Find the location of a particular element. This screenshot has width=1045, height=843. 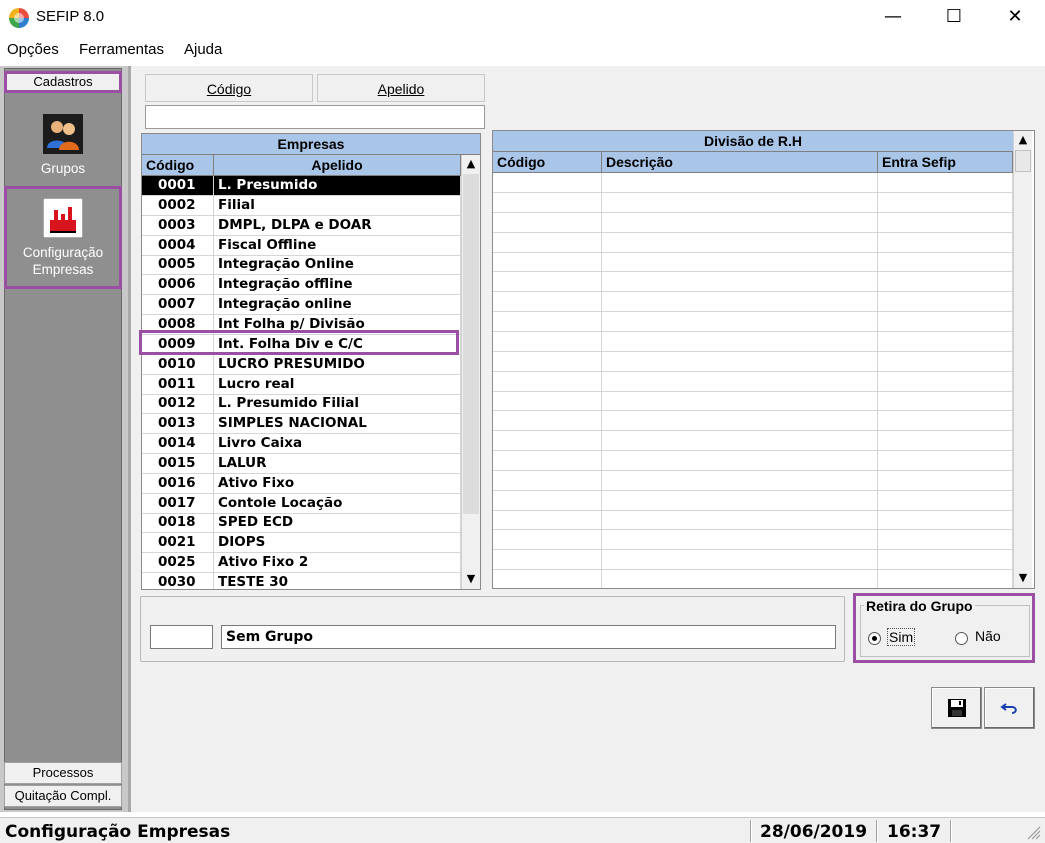

table-row: 0005 Integração Online is located at coordinates (301, 265).